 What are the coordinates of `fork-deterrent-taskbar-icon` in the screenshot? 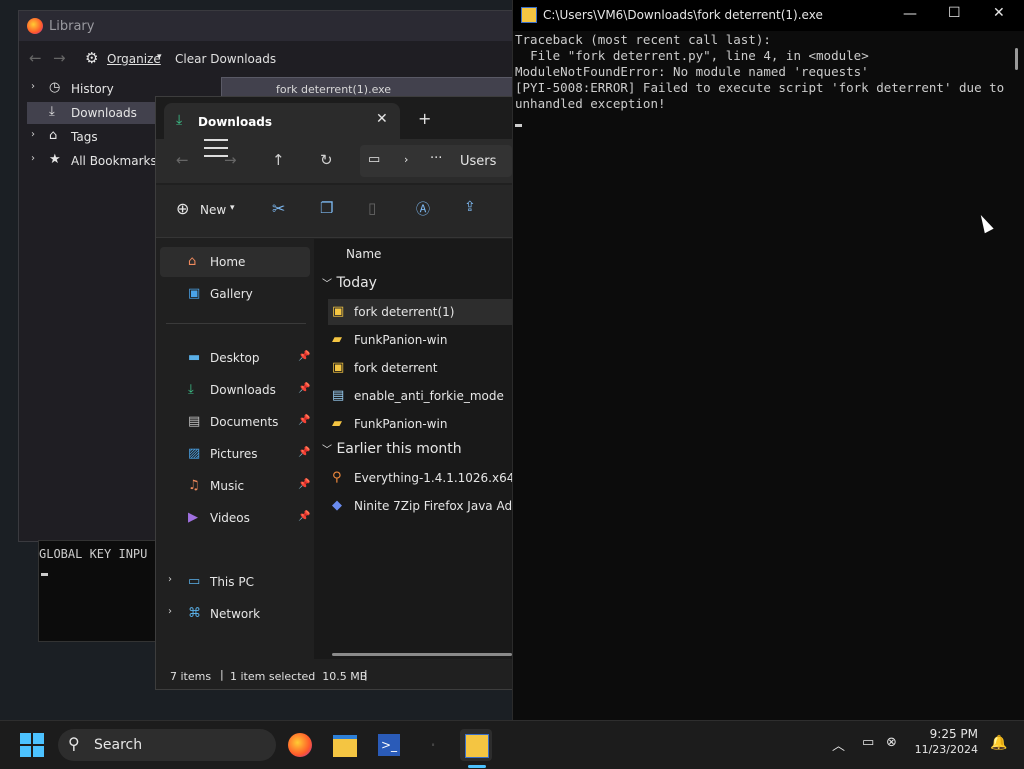 It's located at (476, 745).